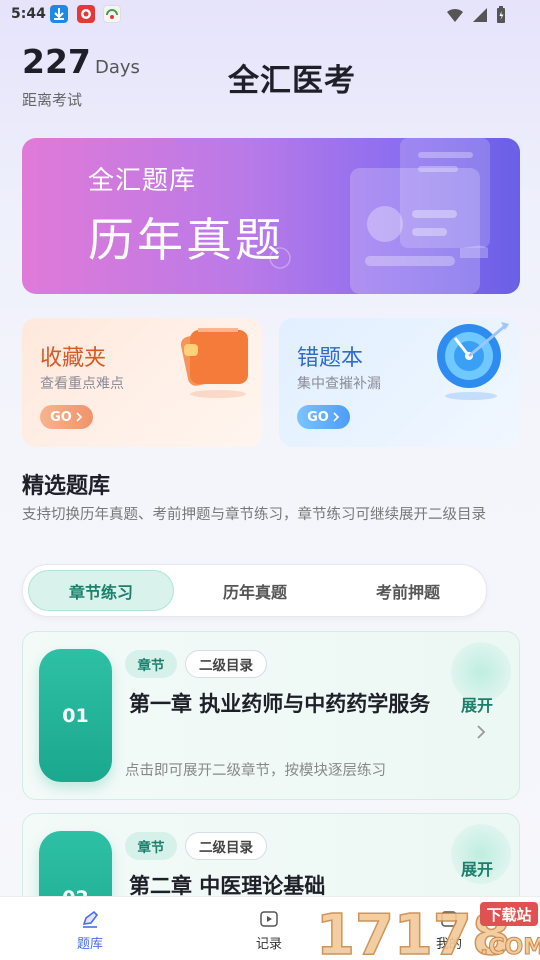 The height and width of the screenshot is (960, 540). I want to click on mistakes-card: 错题本 集中查摧补漏 GO, so click(399, 382).